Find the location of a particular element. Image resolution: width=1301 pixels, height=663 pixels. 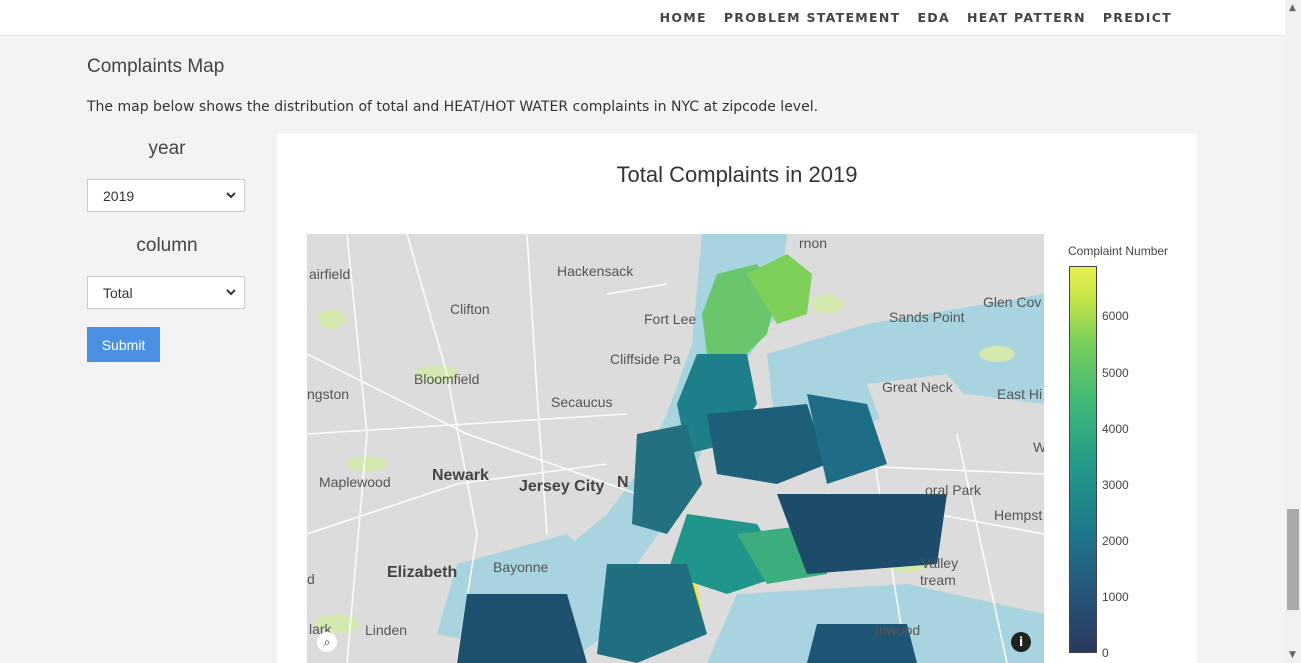

map-label: Secaucus is located at coordinates (582, 402).